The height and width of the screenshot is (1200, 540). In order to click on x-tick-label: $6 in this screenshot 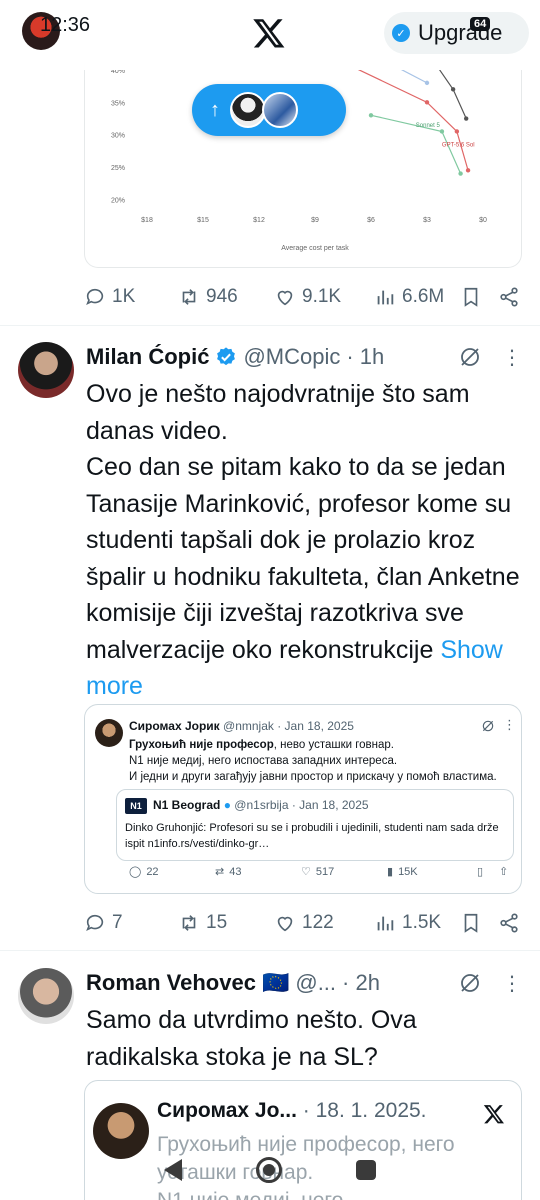, I will do `click(371, 220)`.